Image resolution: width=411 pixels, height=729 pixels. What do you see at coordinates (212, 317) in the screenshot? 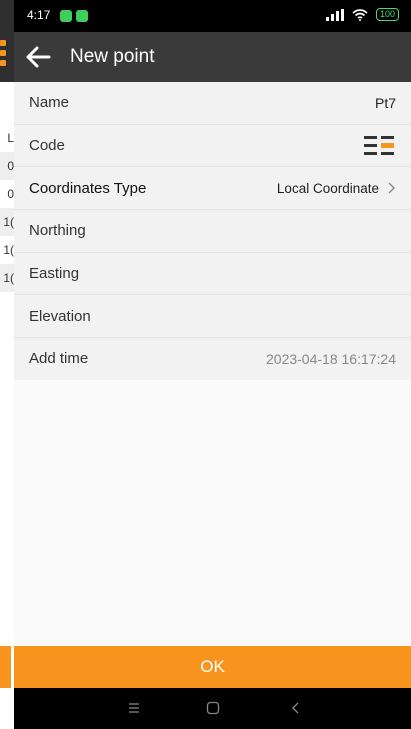
I see `elevation-row: Elevation` at bounding box center [212, 317].